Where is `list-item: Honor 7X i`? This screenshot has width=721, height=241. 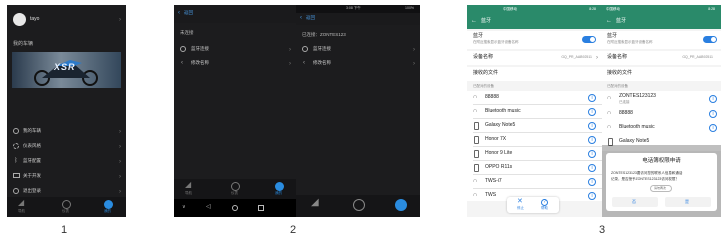
list-item: Honor 7X i is located at coordinates (534, 140).